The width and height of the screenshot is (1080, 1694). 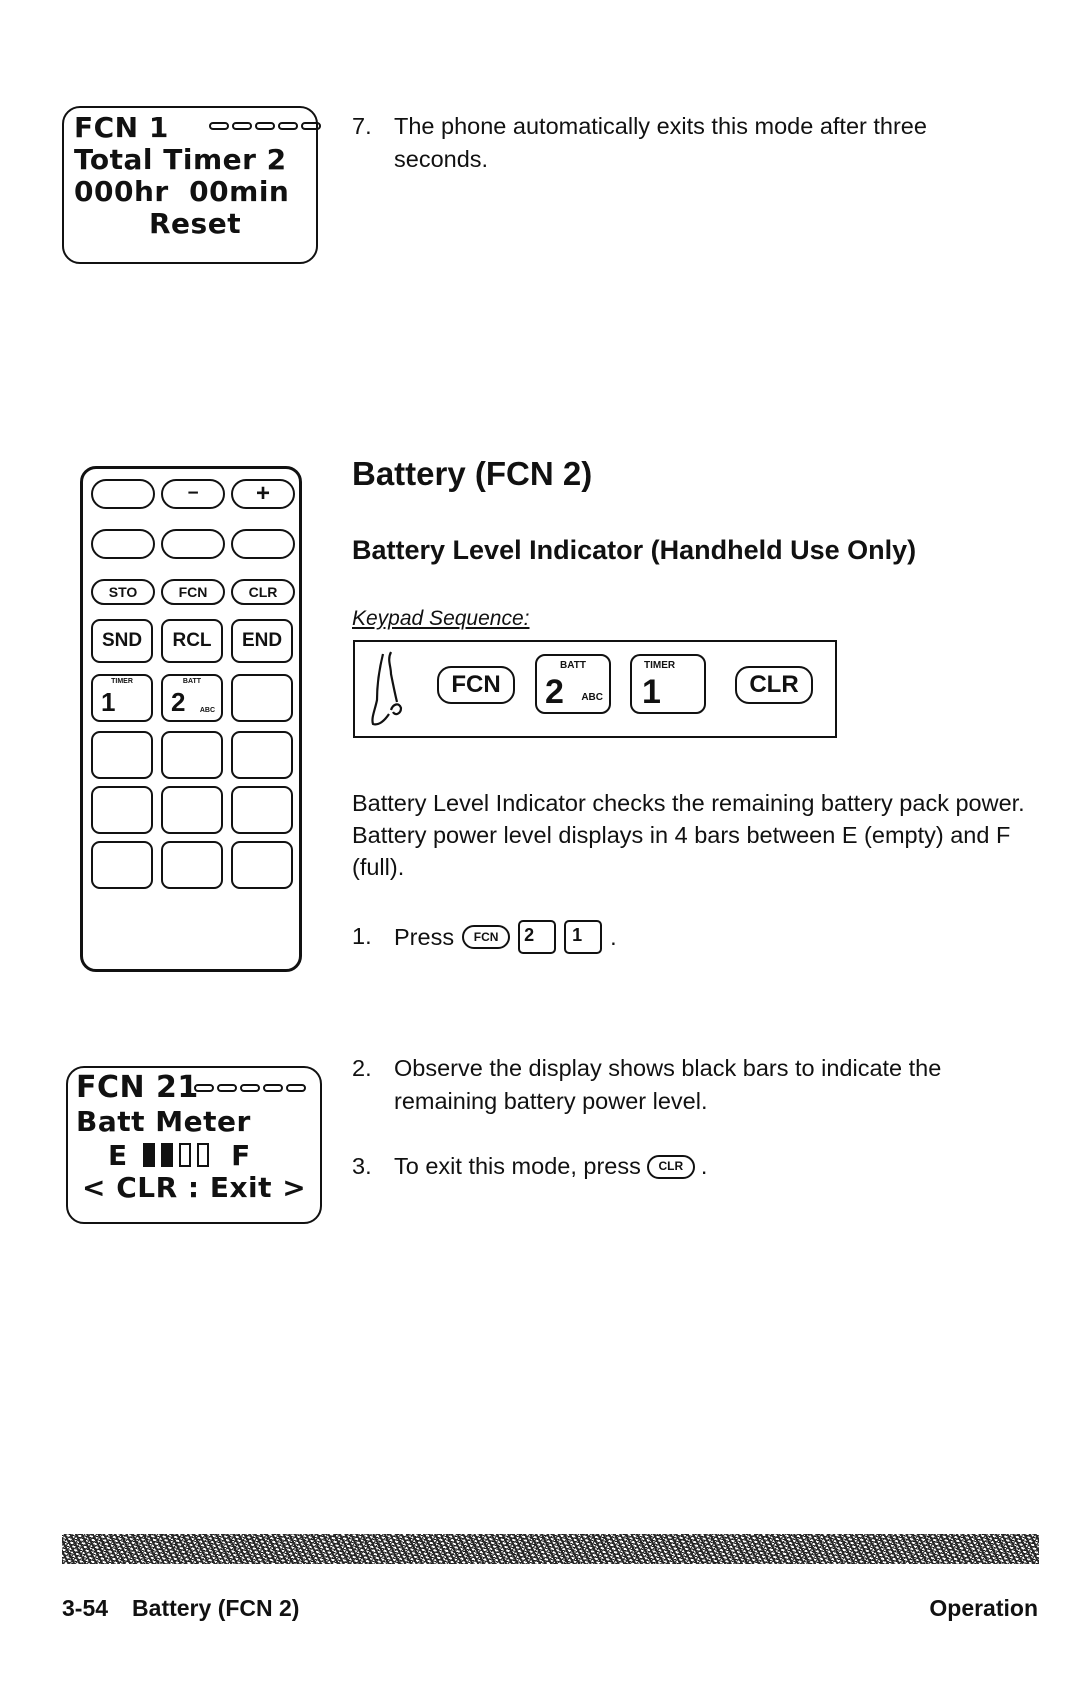 What do you see at coordinates (537, 937) in the screenshot?
I see `inline-key-2-batt: 2` at bounding box center [537, 937].